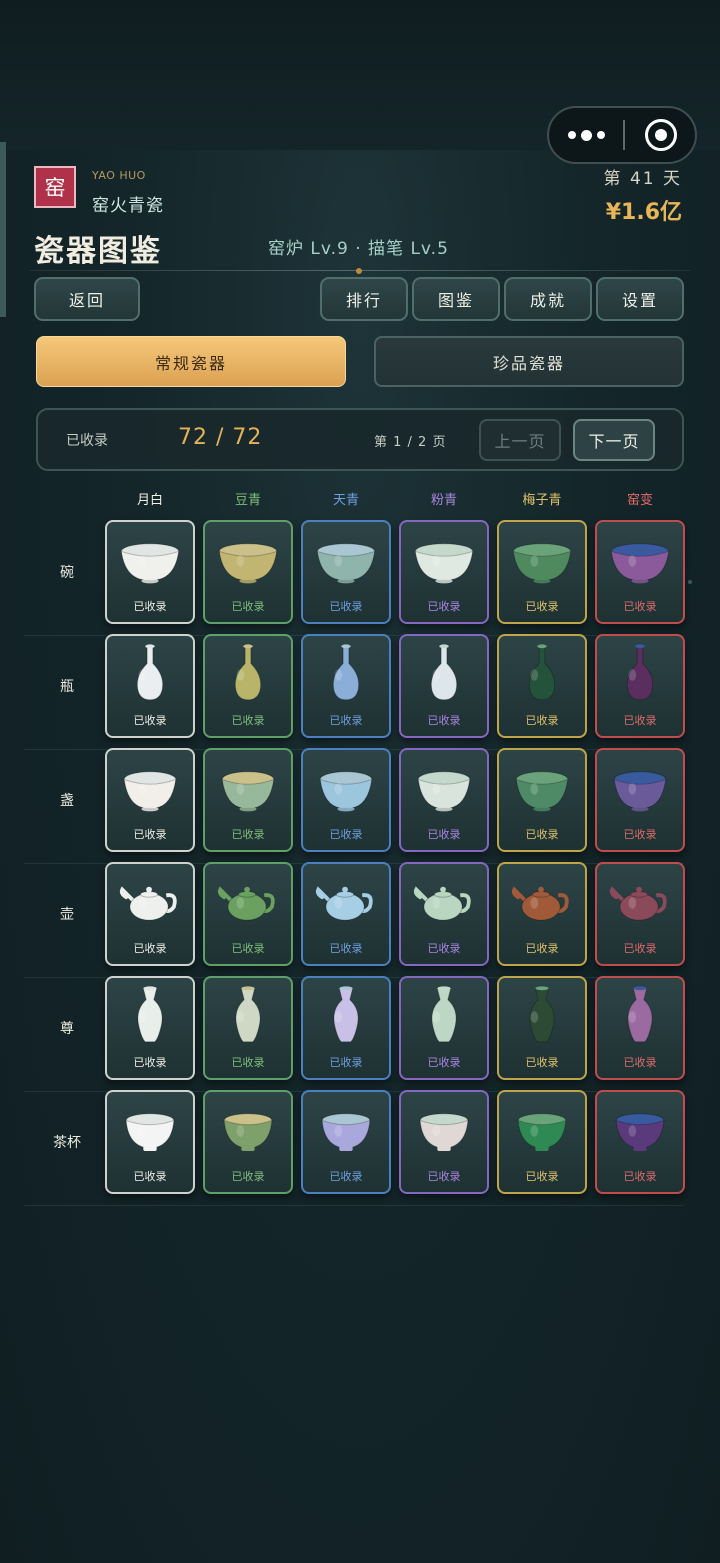 Image resolution: width=720 pixels, height=1563 pixels. What do you see at coordinates (247, 500) in the screenshot?
I see `column-header: 豆青` at bounding box center [247, 500].